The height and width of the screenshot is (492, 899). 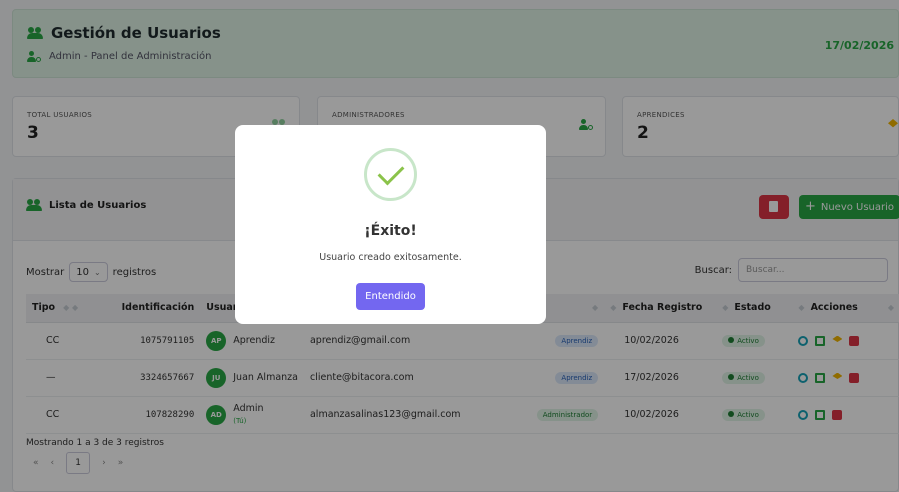 What do you see at coordinates (390, 296) in the screenshot?
I see `confirm-button: Entendido` at bounding box center [390, 296].